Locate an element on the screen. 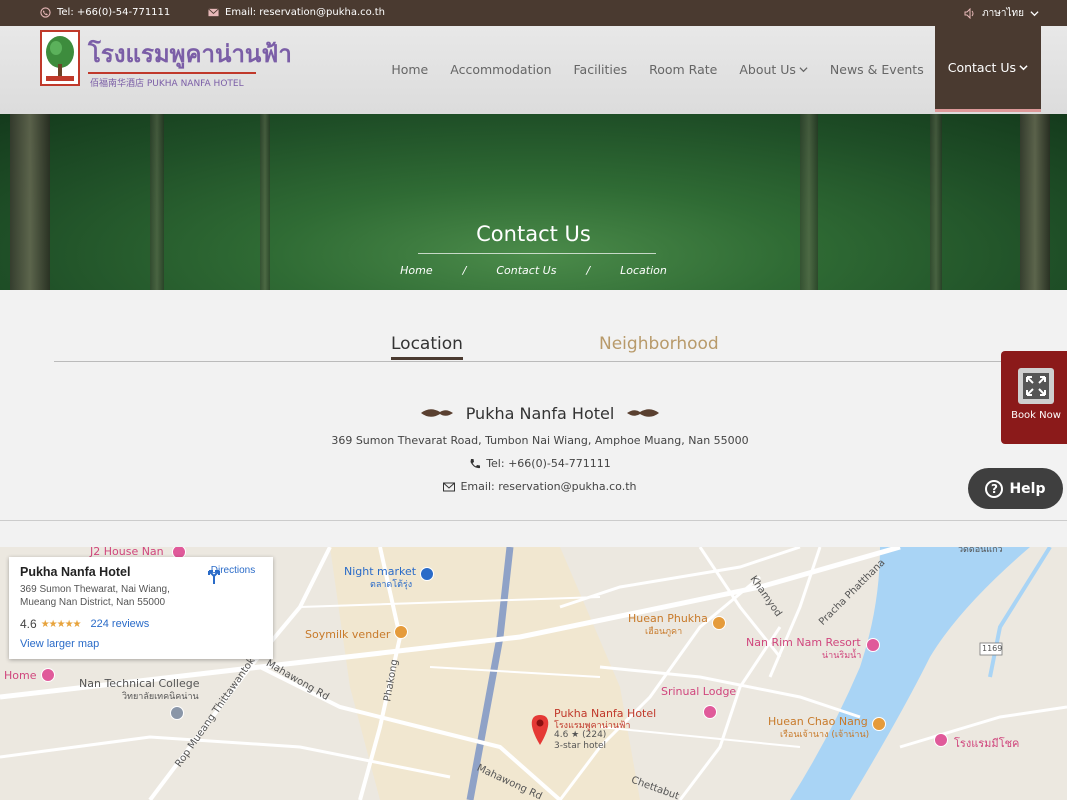 This screenshot has width=1067, height=800. topbar-phone-text: Tel: +66(0)-54-771111 is located at coordinates (114, 12).